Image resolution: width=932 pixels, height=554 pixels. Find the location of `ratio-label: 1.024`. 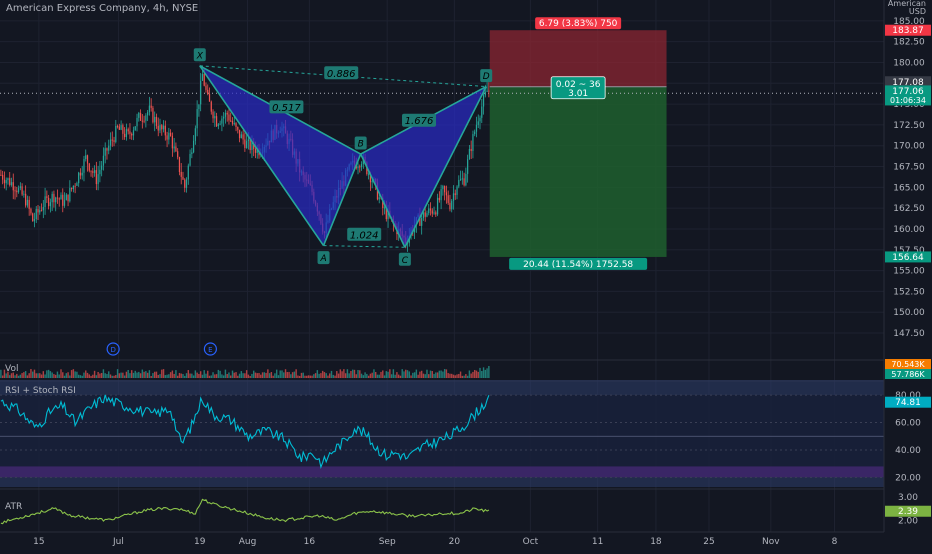

ratio-label: 1.024 is located at coordinates (364, 235).